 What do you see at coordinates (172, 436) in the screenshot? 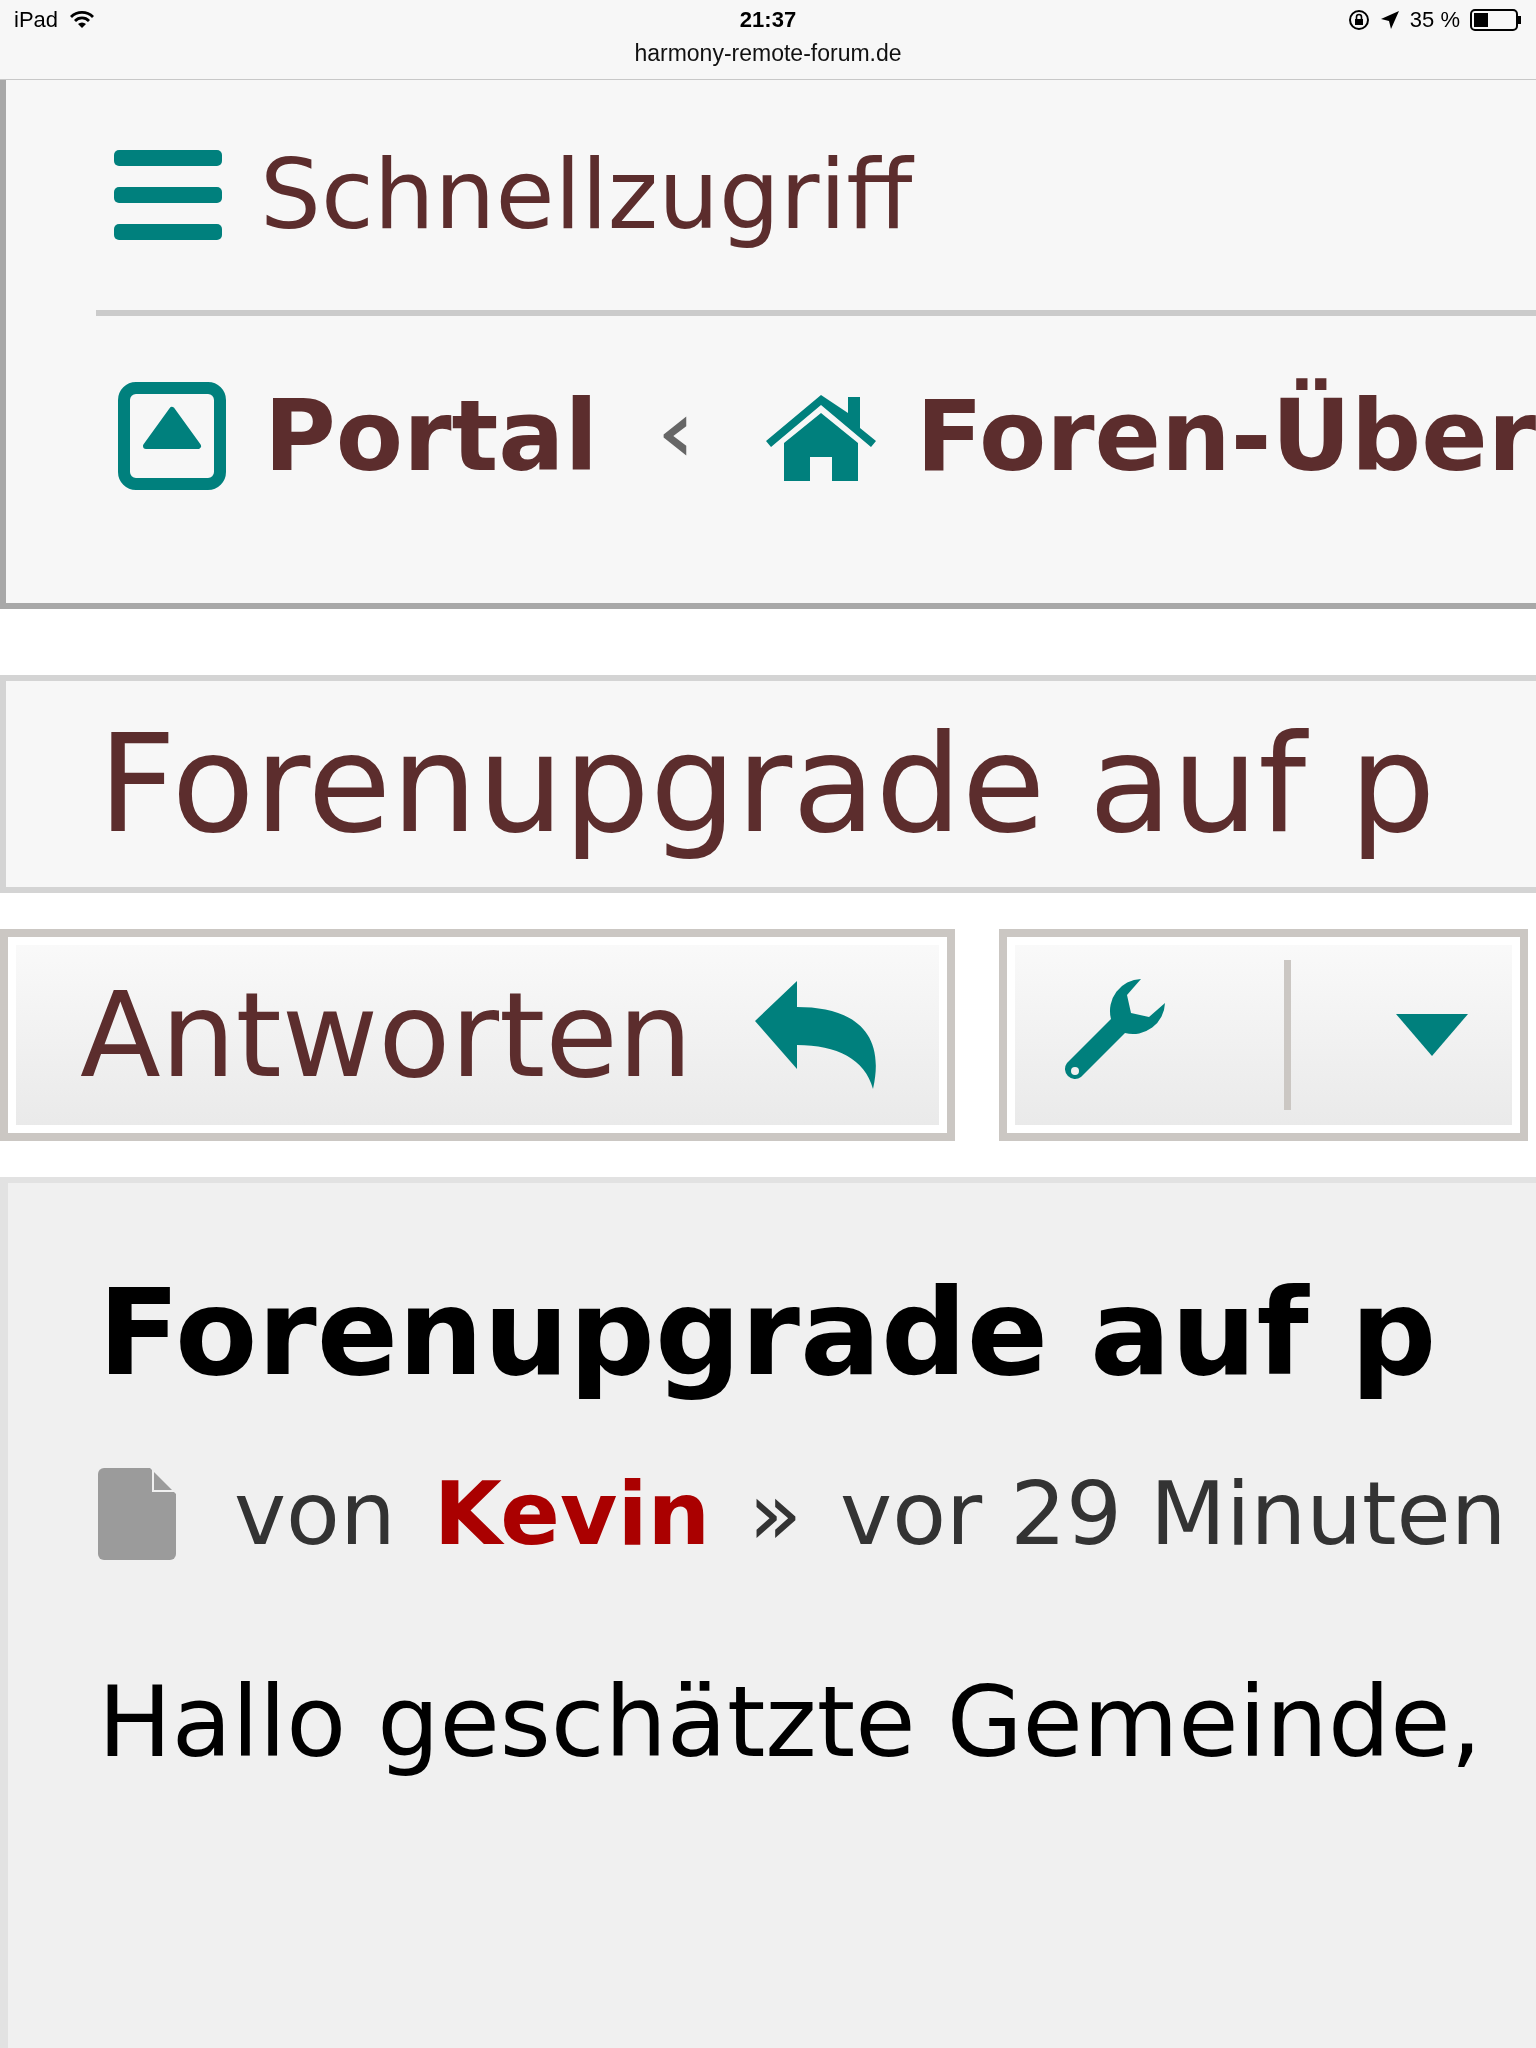
I see `portal-icon` at bounding box center [172, 436].